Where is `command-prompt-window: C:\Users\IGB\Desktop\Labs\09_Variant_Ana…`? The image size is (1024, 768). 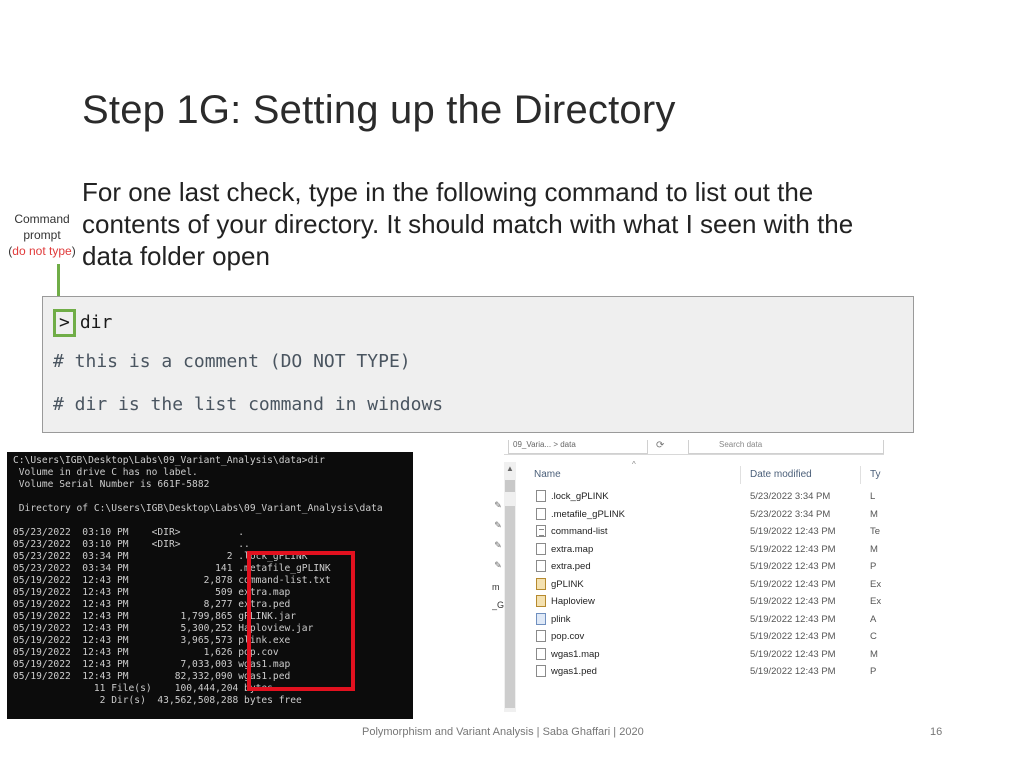
command-prompt-window: C:\Users\IGB\Desktop\Labs\09_Variant_Ana… is located at coordinates (210, 585).